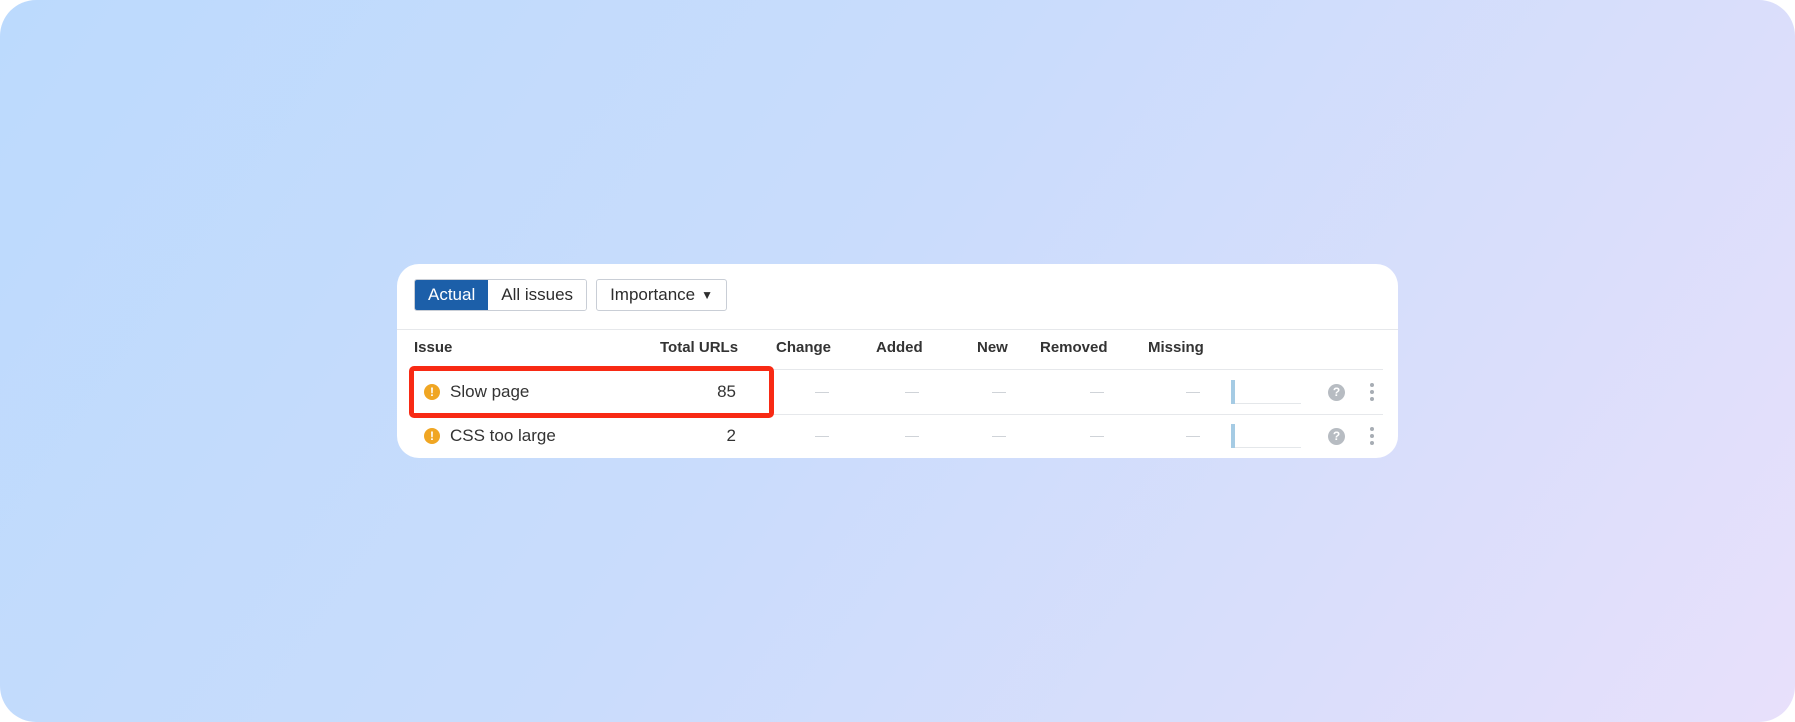 The image size is (1795, 722). I want to click on toolbar-divider, so click(897, 329).